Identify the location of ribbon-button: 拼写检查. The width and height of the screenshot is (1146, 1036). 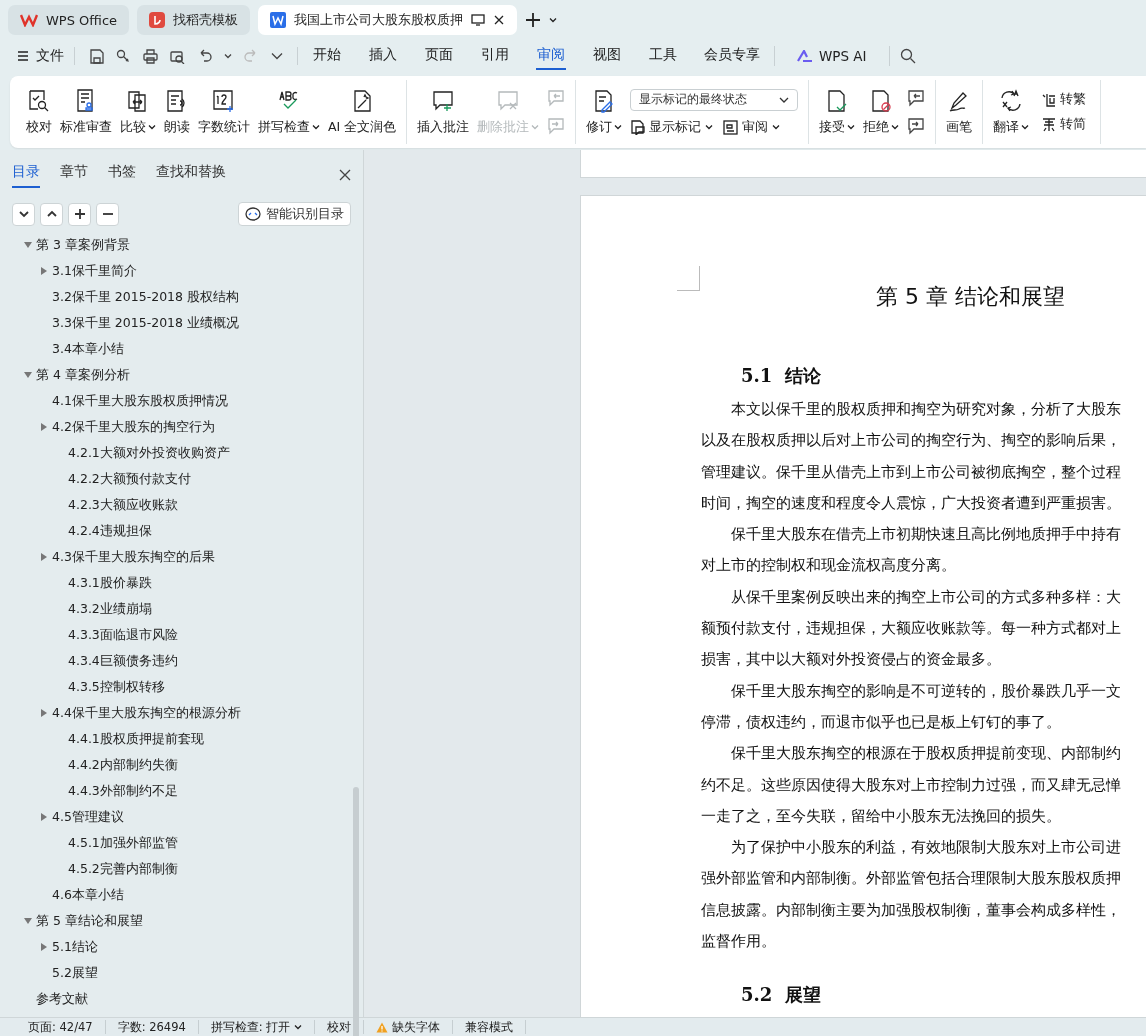
(289, 112).